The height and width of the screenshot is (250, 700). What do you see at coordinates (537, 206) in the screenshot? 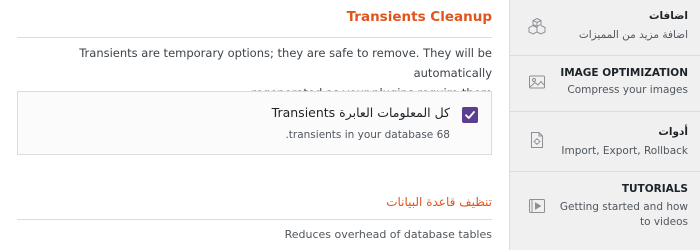
I see `play-video-icon` at bounding box center [537, 206].